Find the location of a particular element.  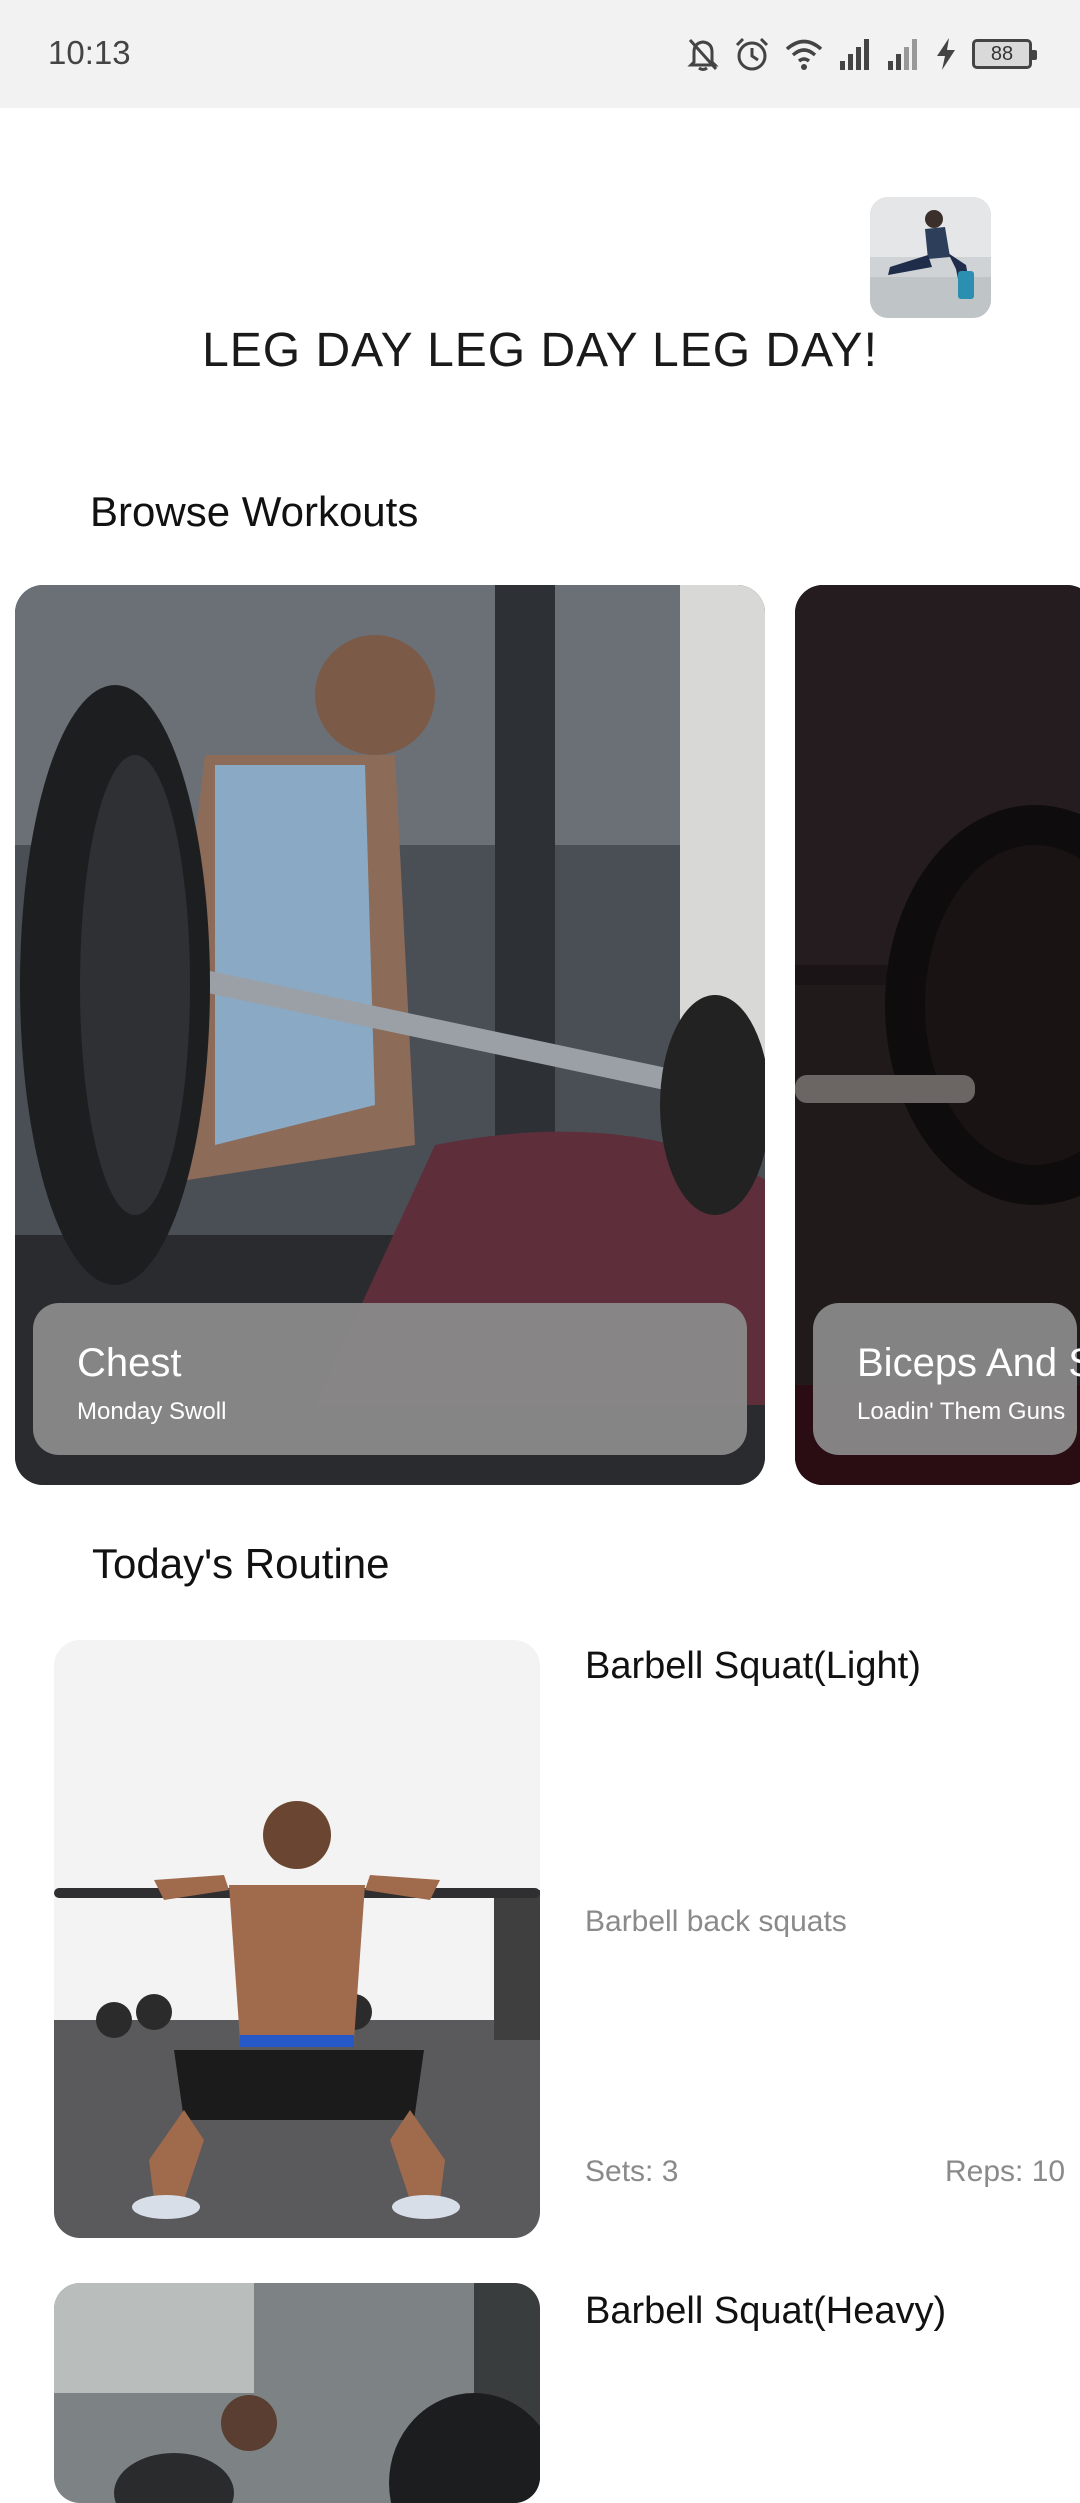

exercise-name: Barbell Squat(Heavy) is located at coordinates (766, 2311).